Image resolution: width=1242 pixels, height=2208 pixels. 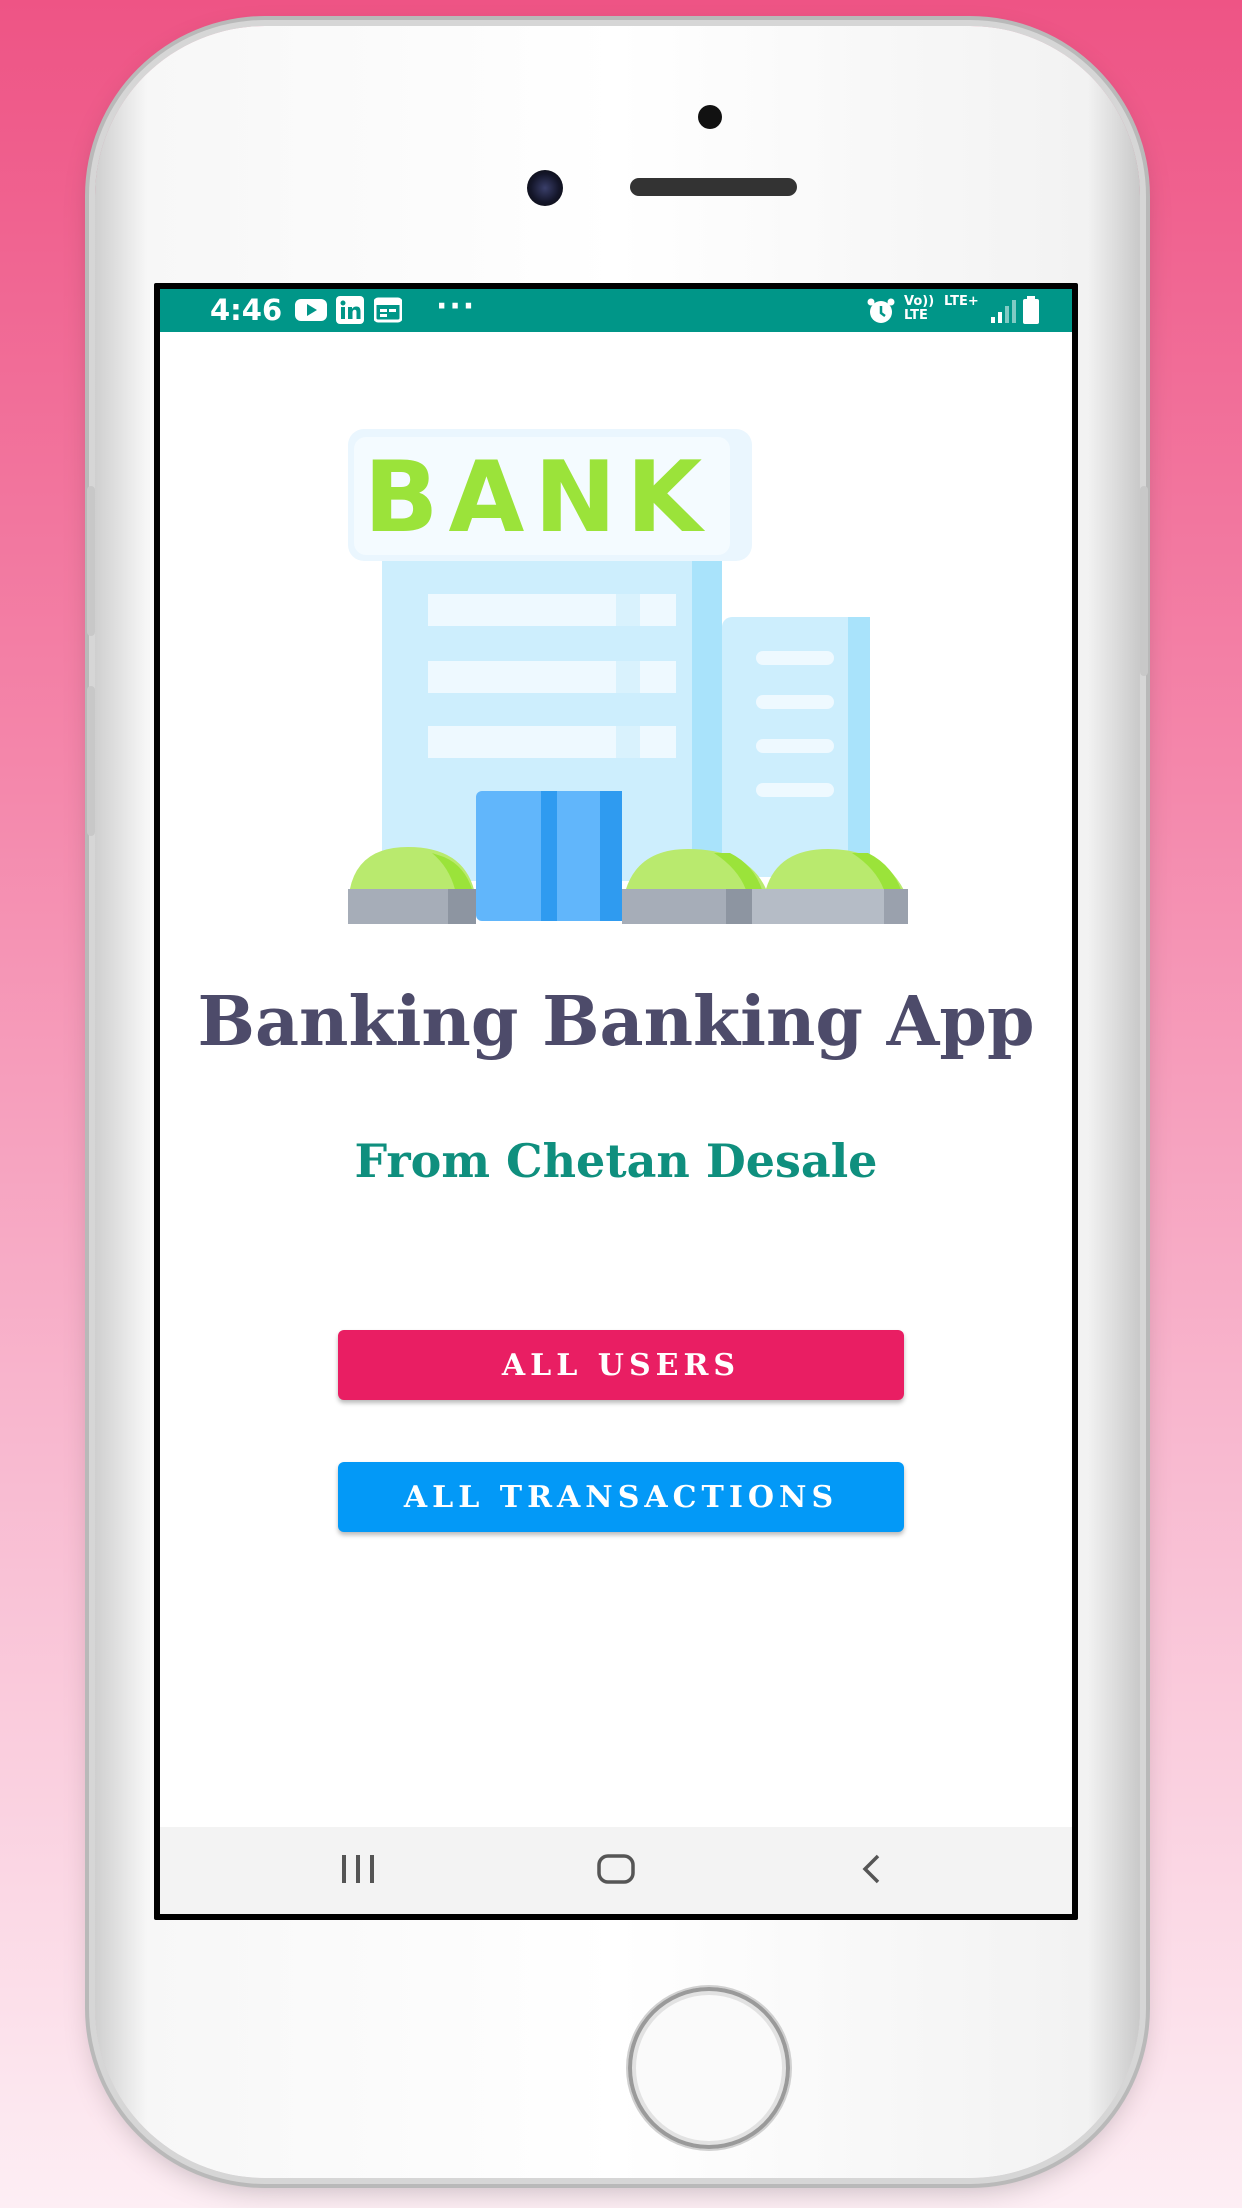 I want to click on alarm-icon, so click(x=881, y=313).